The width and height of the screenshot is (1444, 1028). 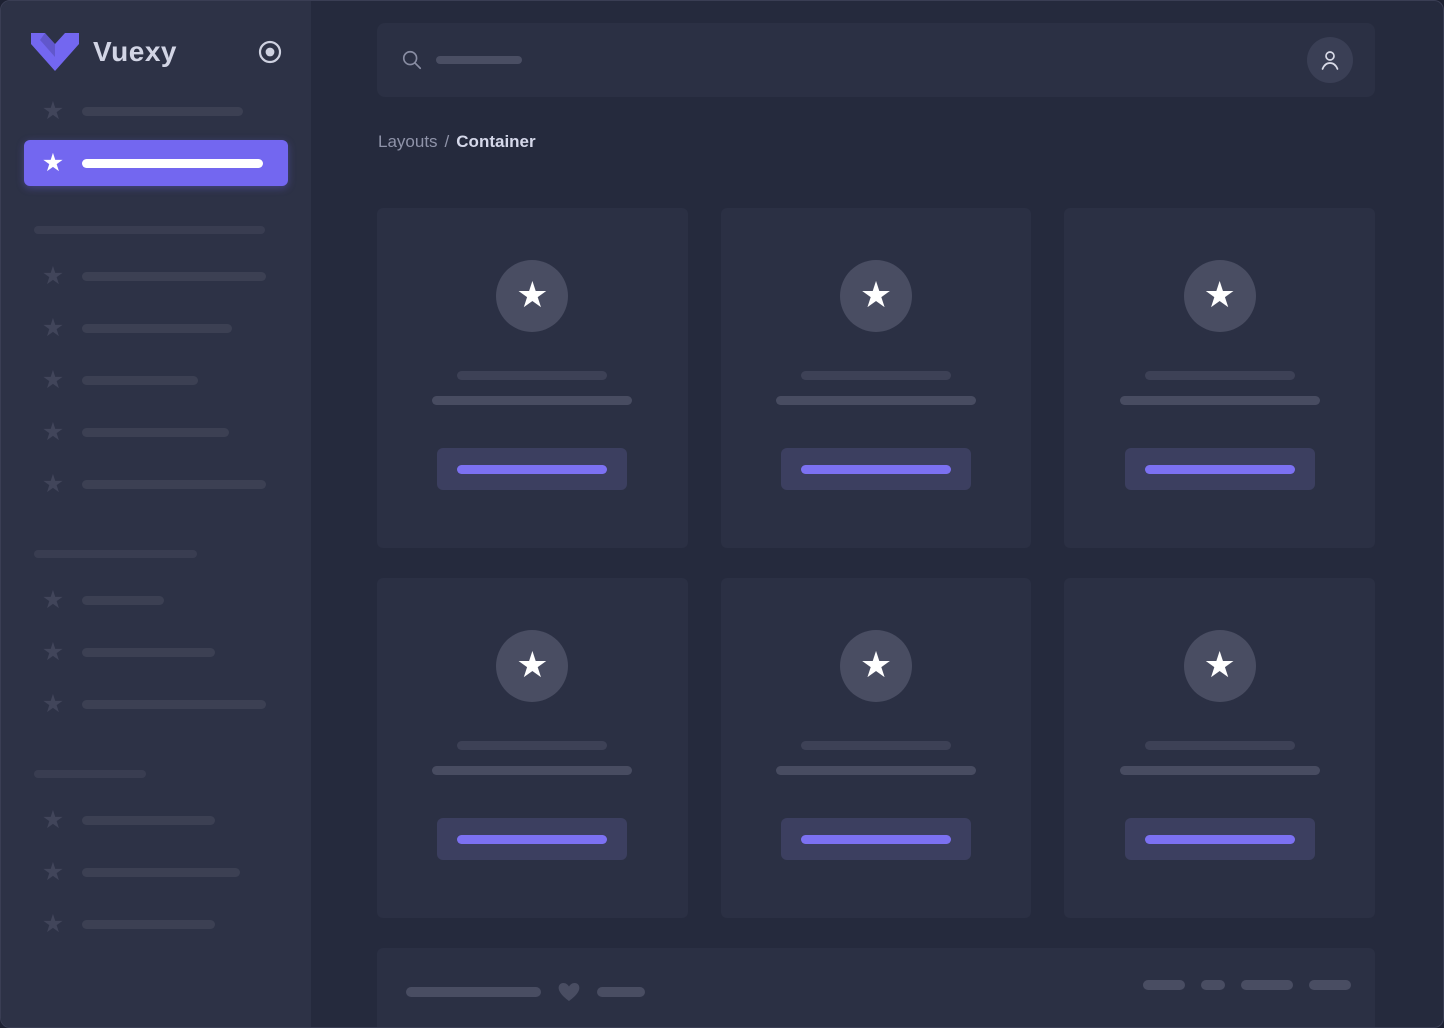 I want to click on menu-pin-toggle-icon, so click(x=270, y=52).